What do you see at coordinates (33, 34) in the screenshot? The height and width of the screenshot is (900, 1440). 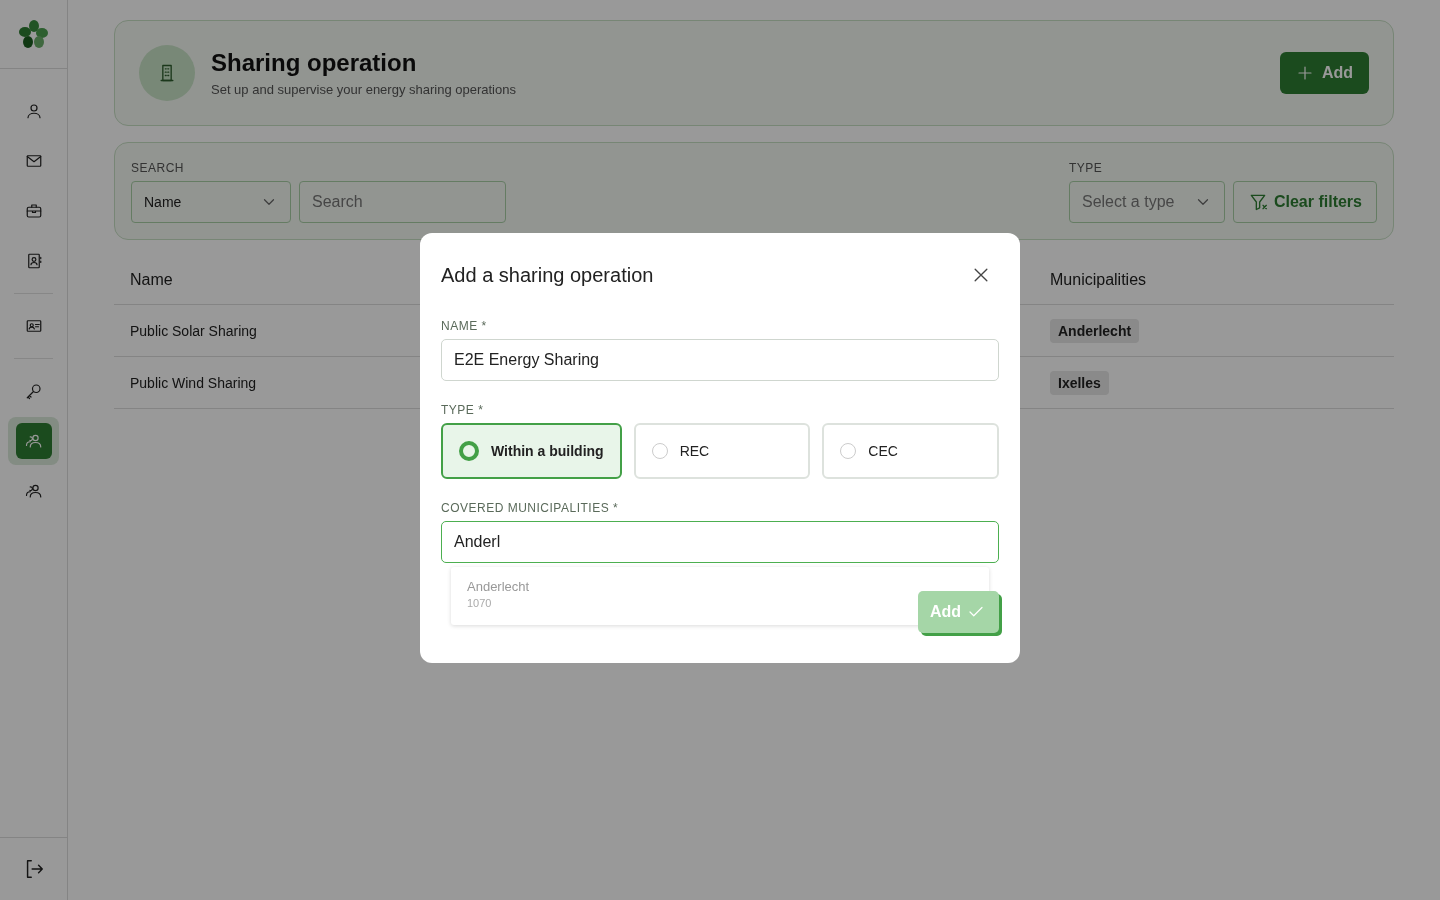 I see `clover-logo` at bounding box center [33, 34].